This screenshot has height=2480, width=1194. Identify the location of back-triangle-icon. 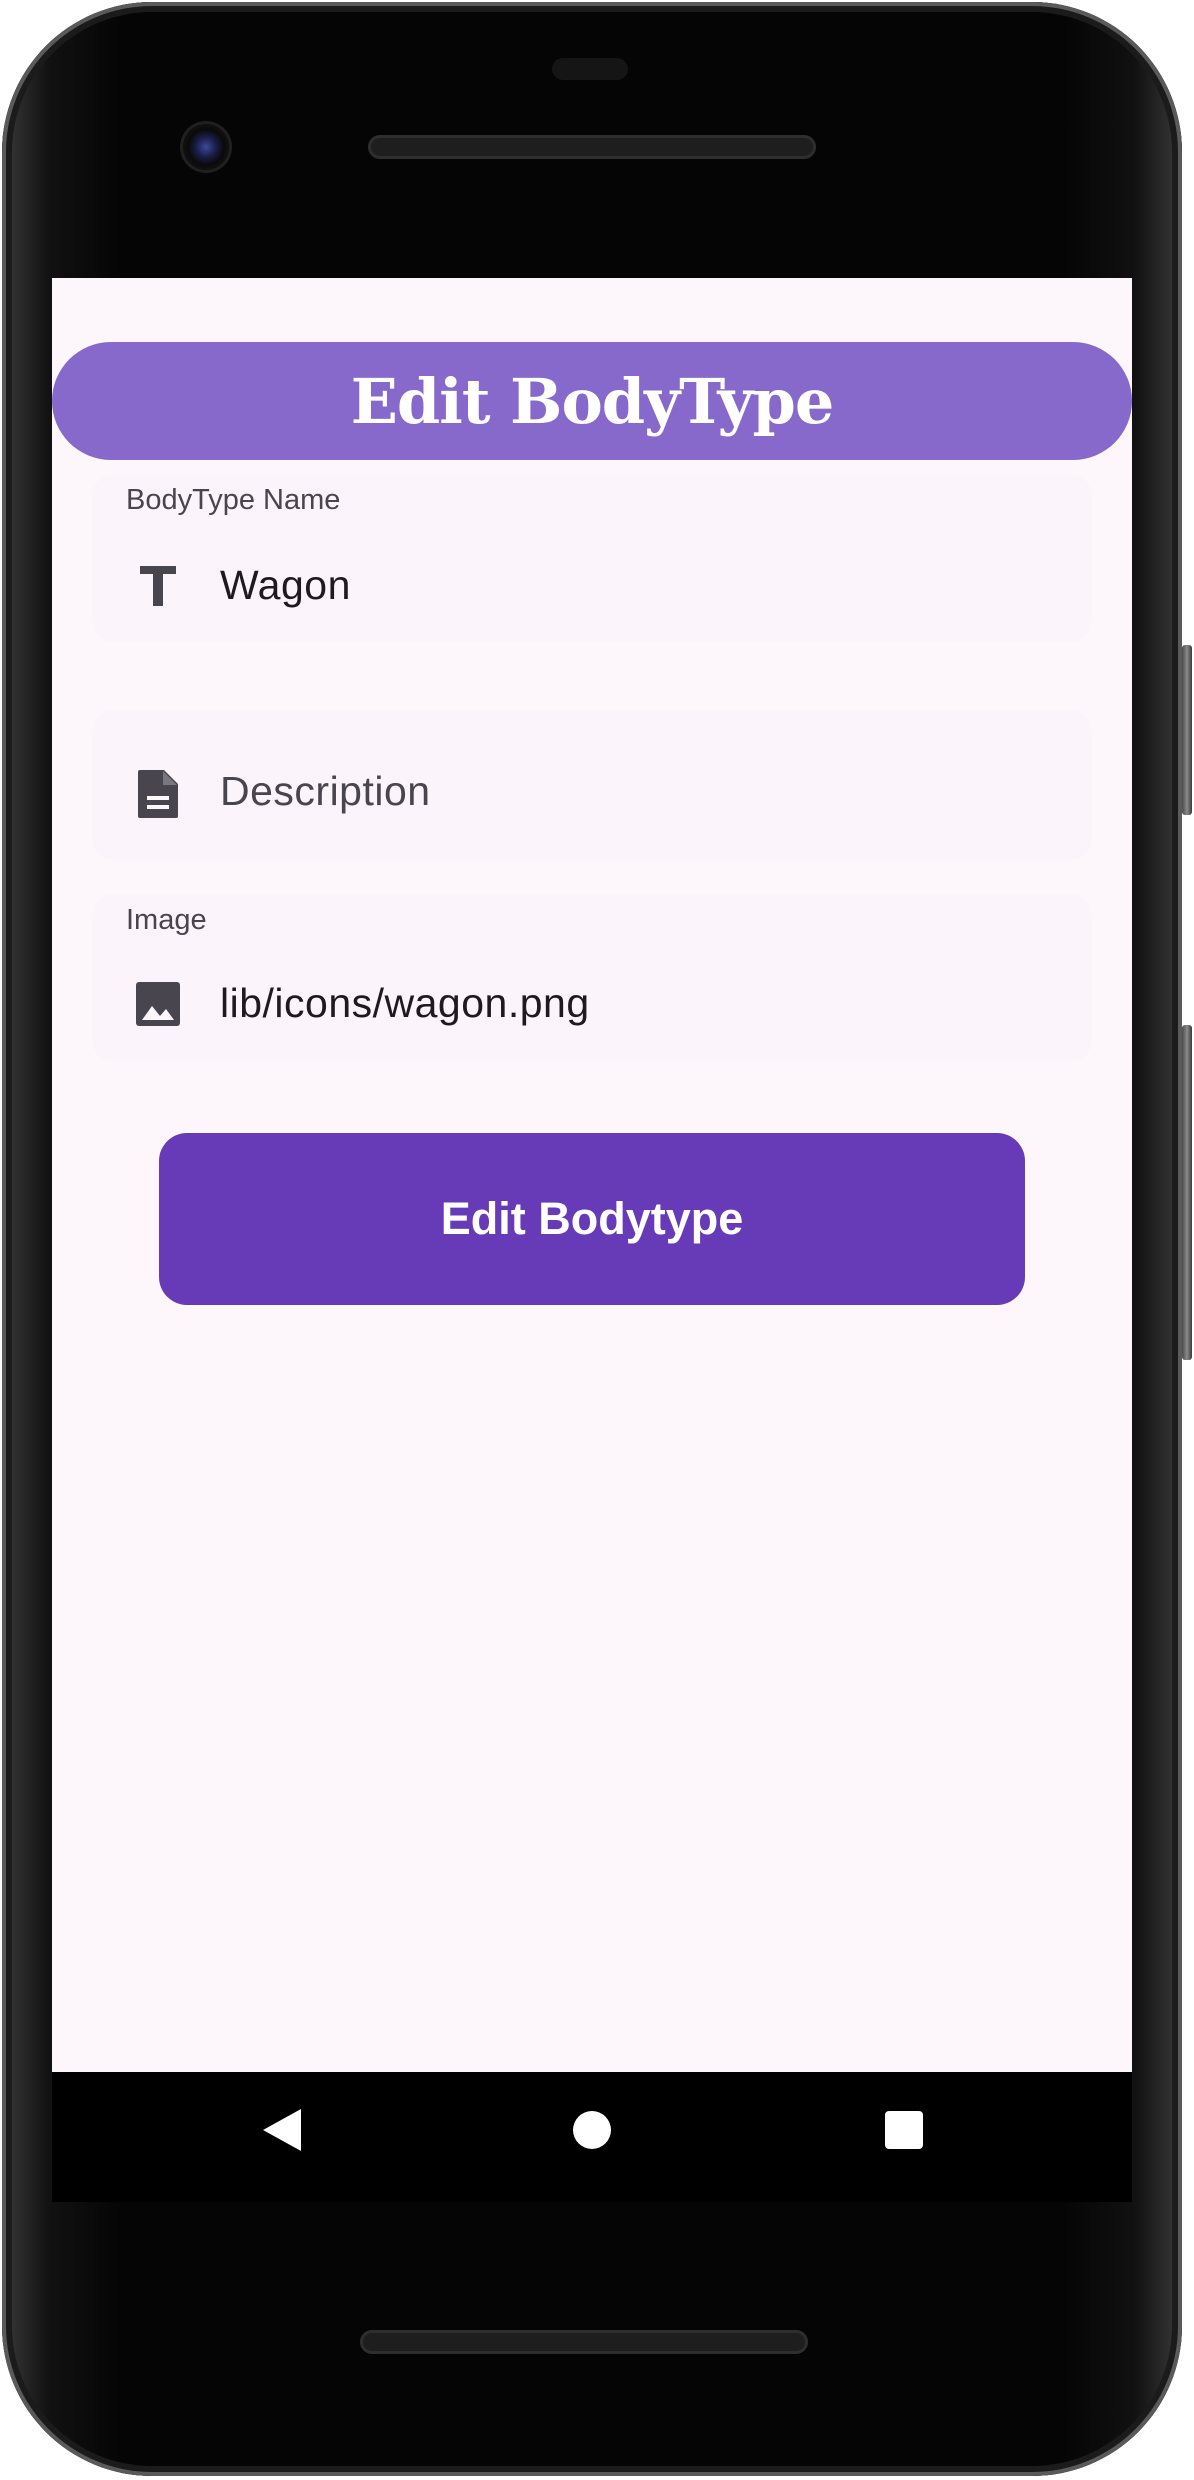
(282, 2130).